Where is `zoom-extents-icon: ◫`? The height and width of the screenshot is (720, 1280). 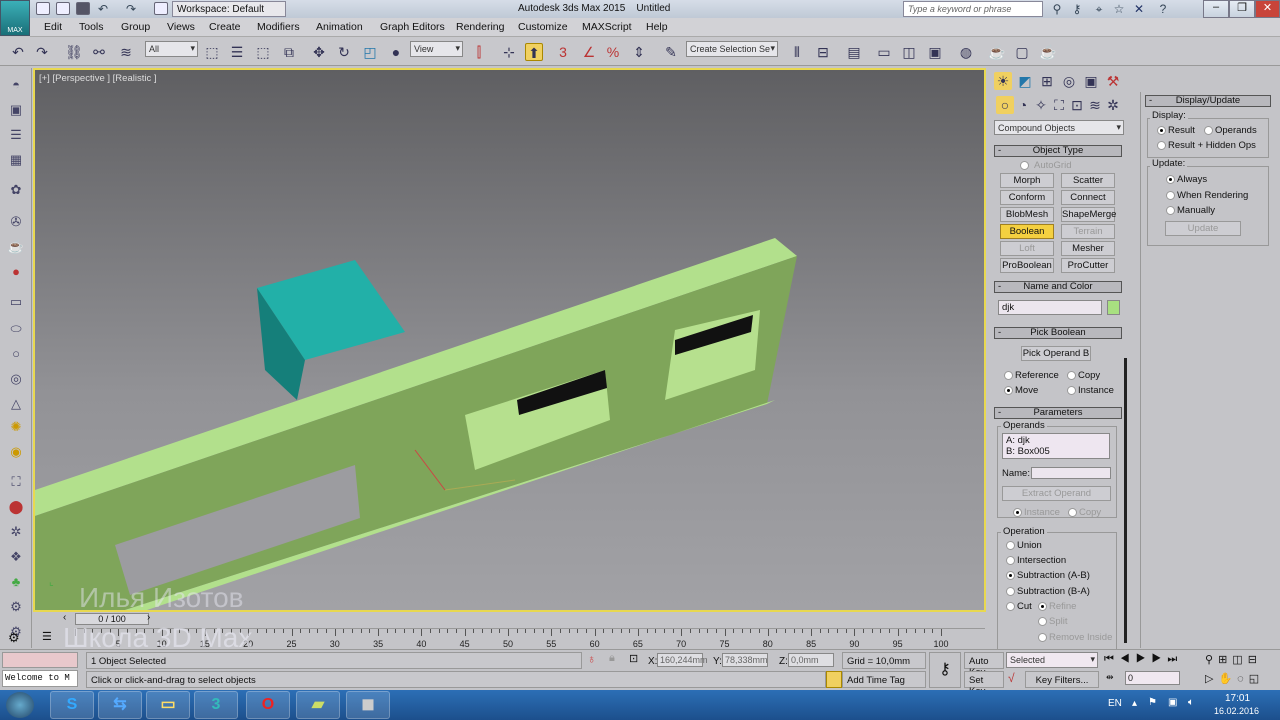
zoom-extents-icon: ◫ is located at coordinates (1239, 660).